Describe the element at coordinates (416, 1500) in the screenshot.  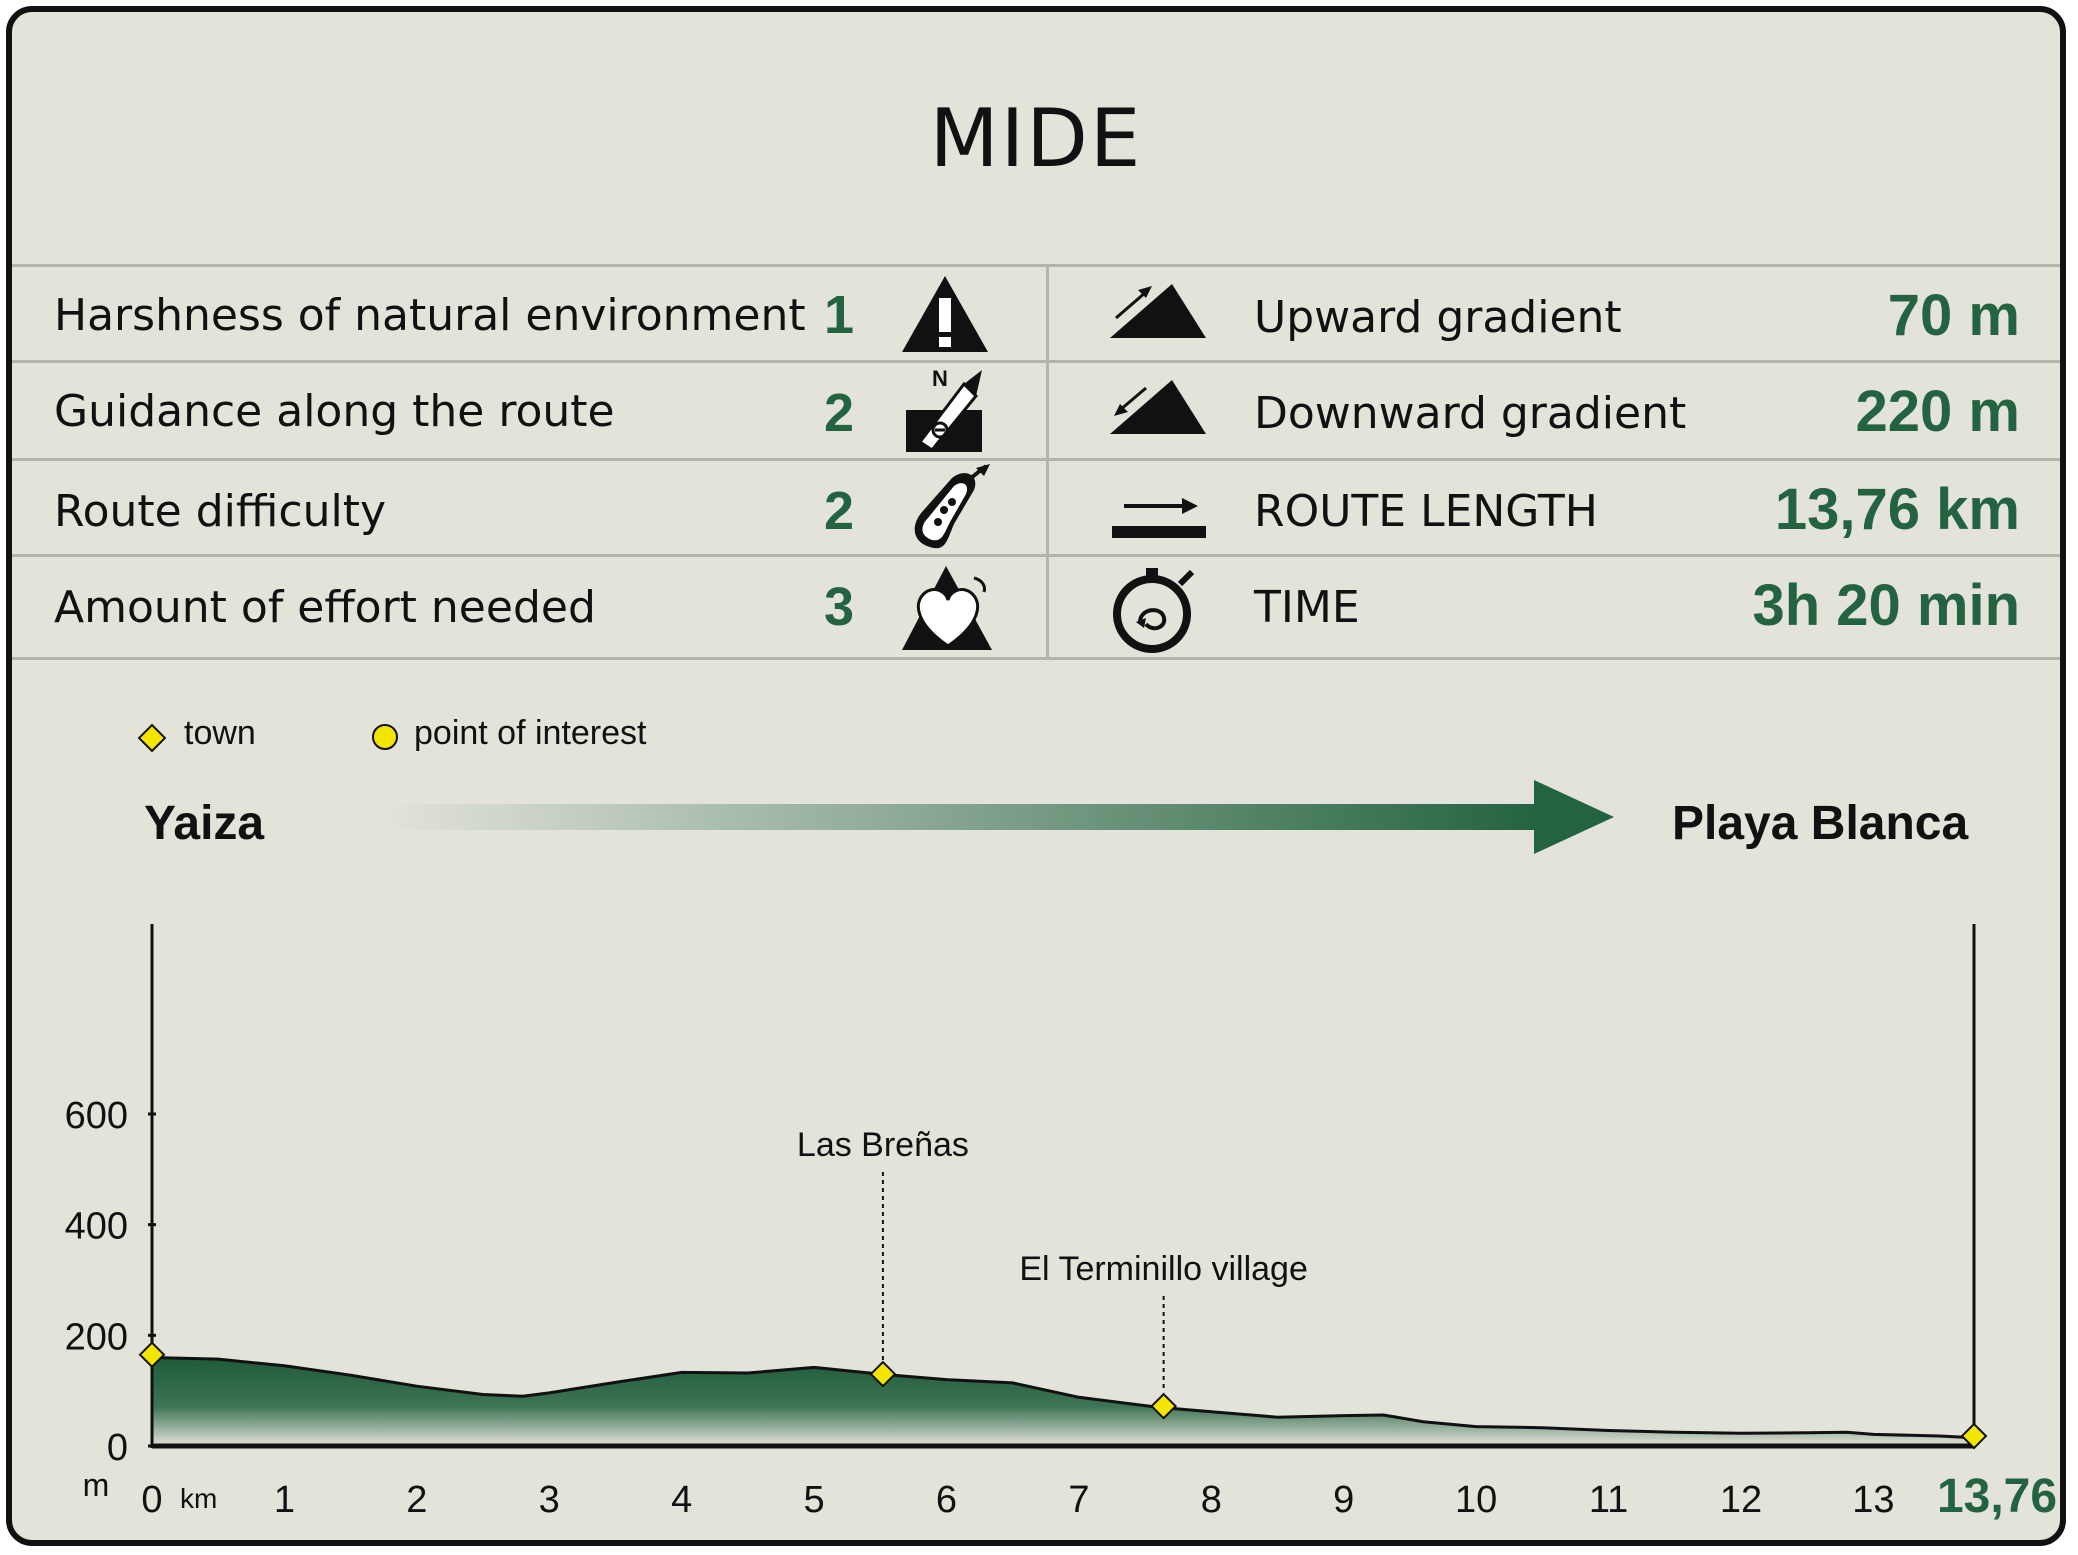
I see `x-tick-label: 2` at that location.